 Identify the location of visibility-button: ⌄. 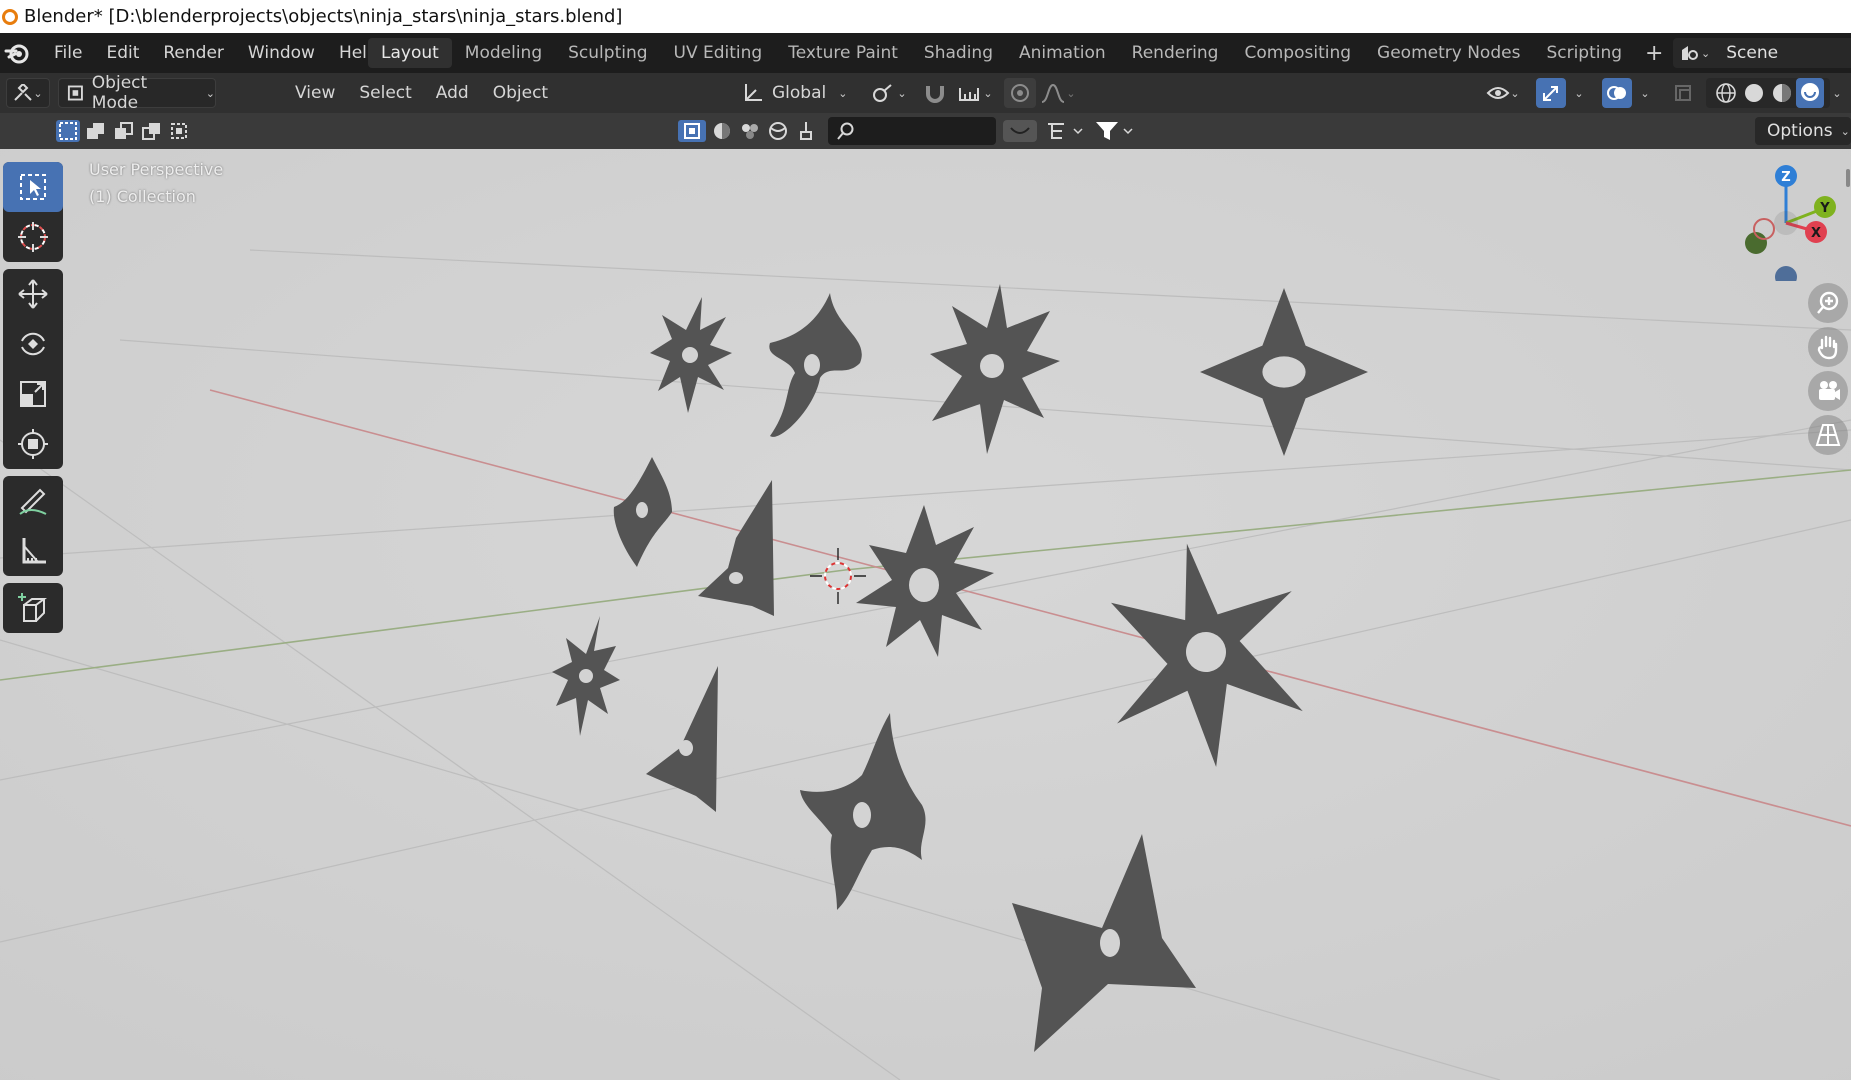
(1503, 93).